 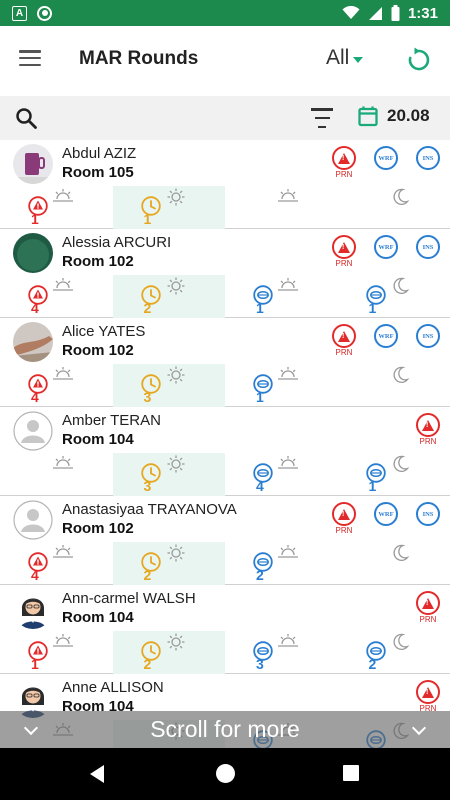 I want to click on patient-header: Ann-carmel WALSH Room 104 PRN, so click(x=225, y=608).